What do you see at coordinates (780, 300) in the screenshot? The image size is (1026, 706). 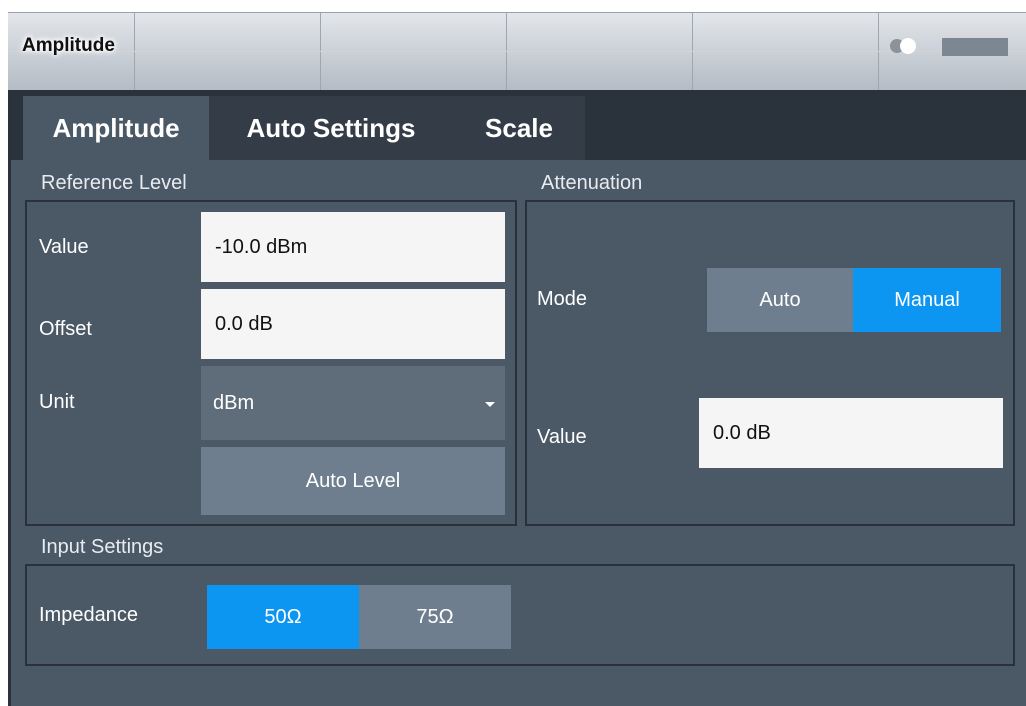 I see `atten-mode-auto-button: Auto` at bounding box center [780, 300].